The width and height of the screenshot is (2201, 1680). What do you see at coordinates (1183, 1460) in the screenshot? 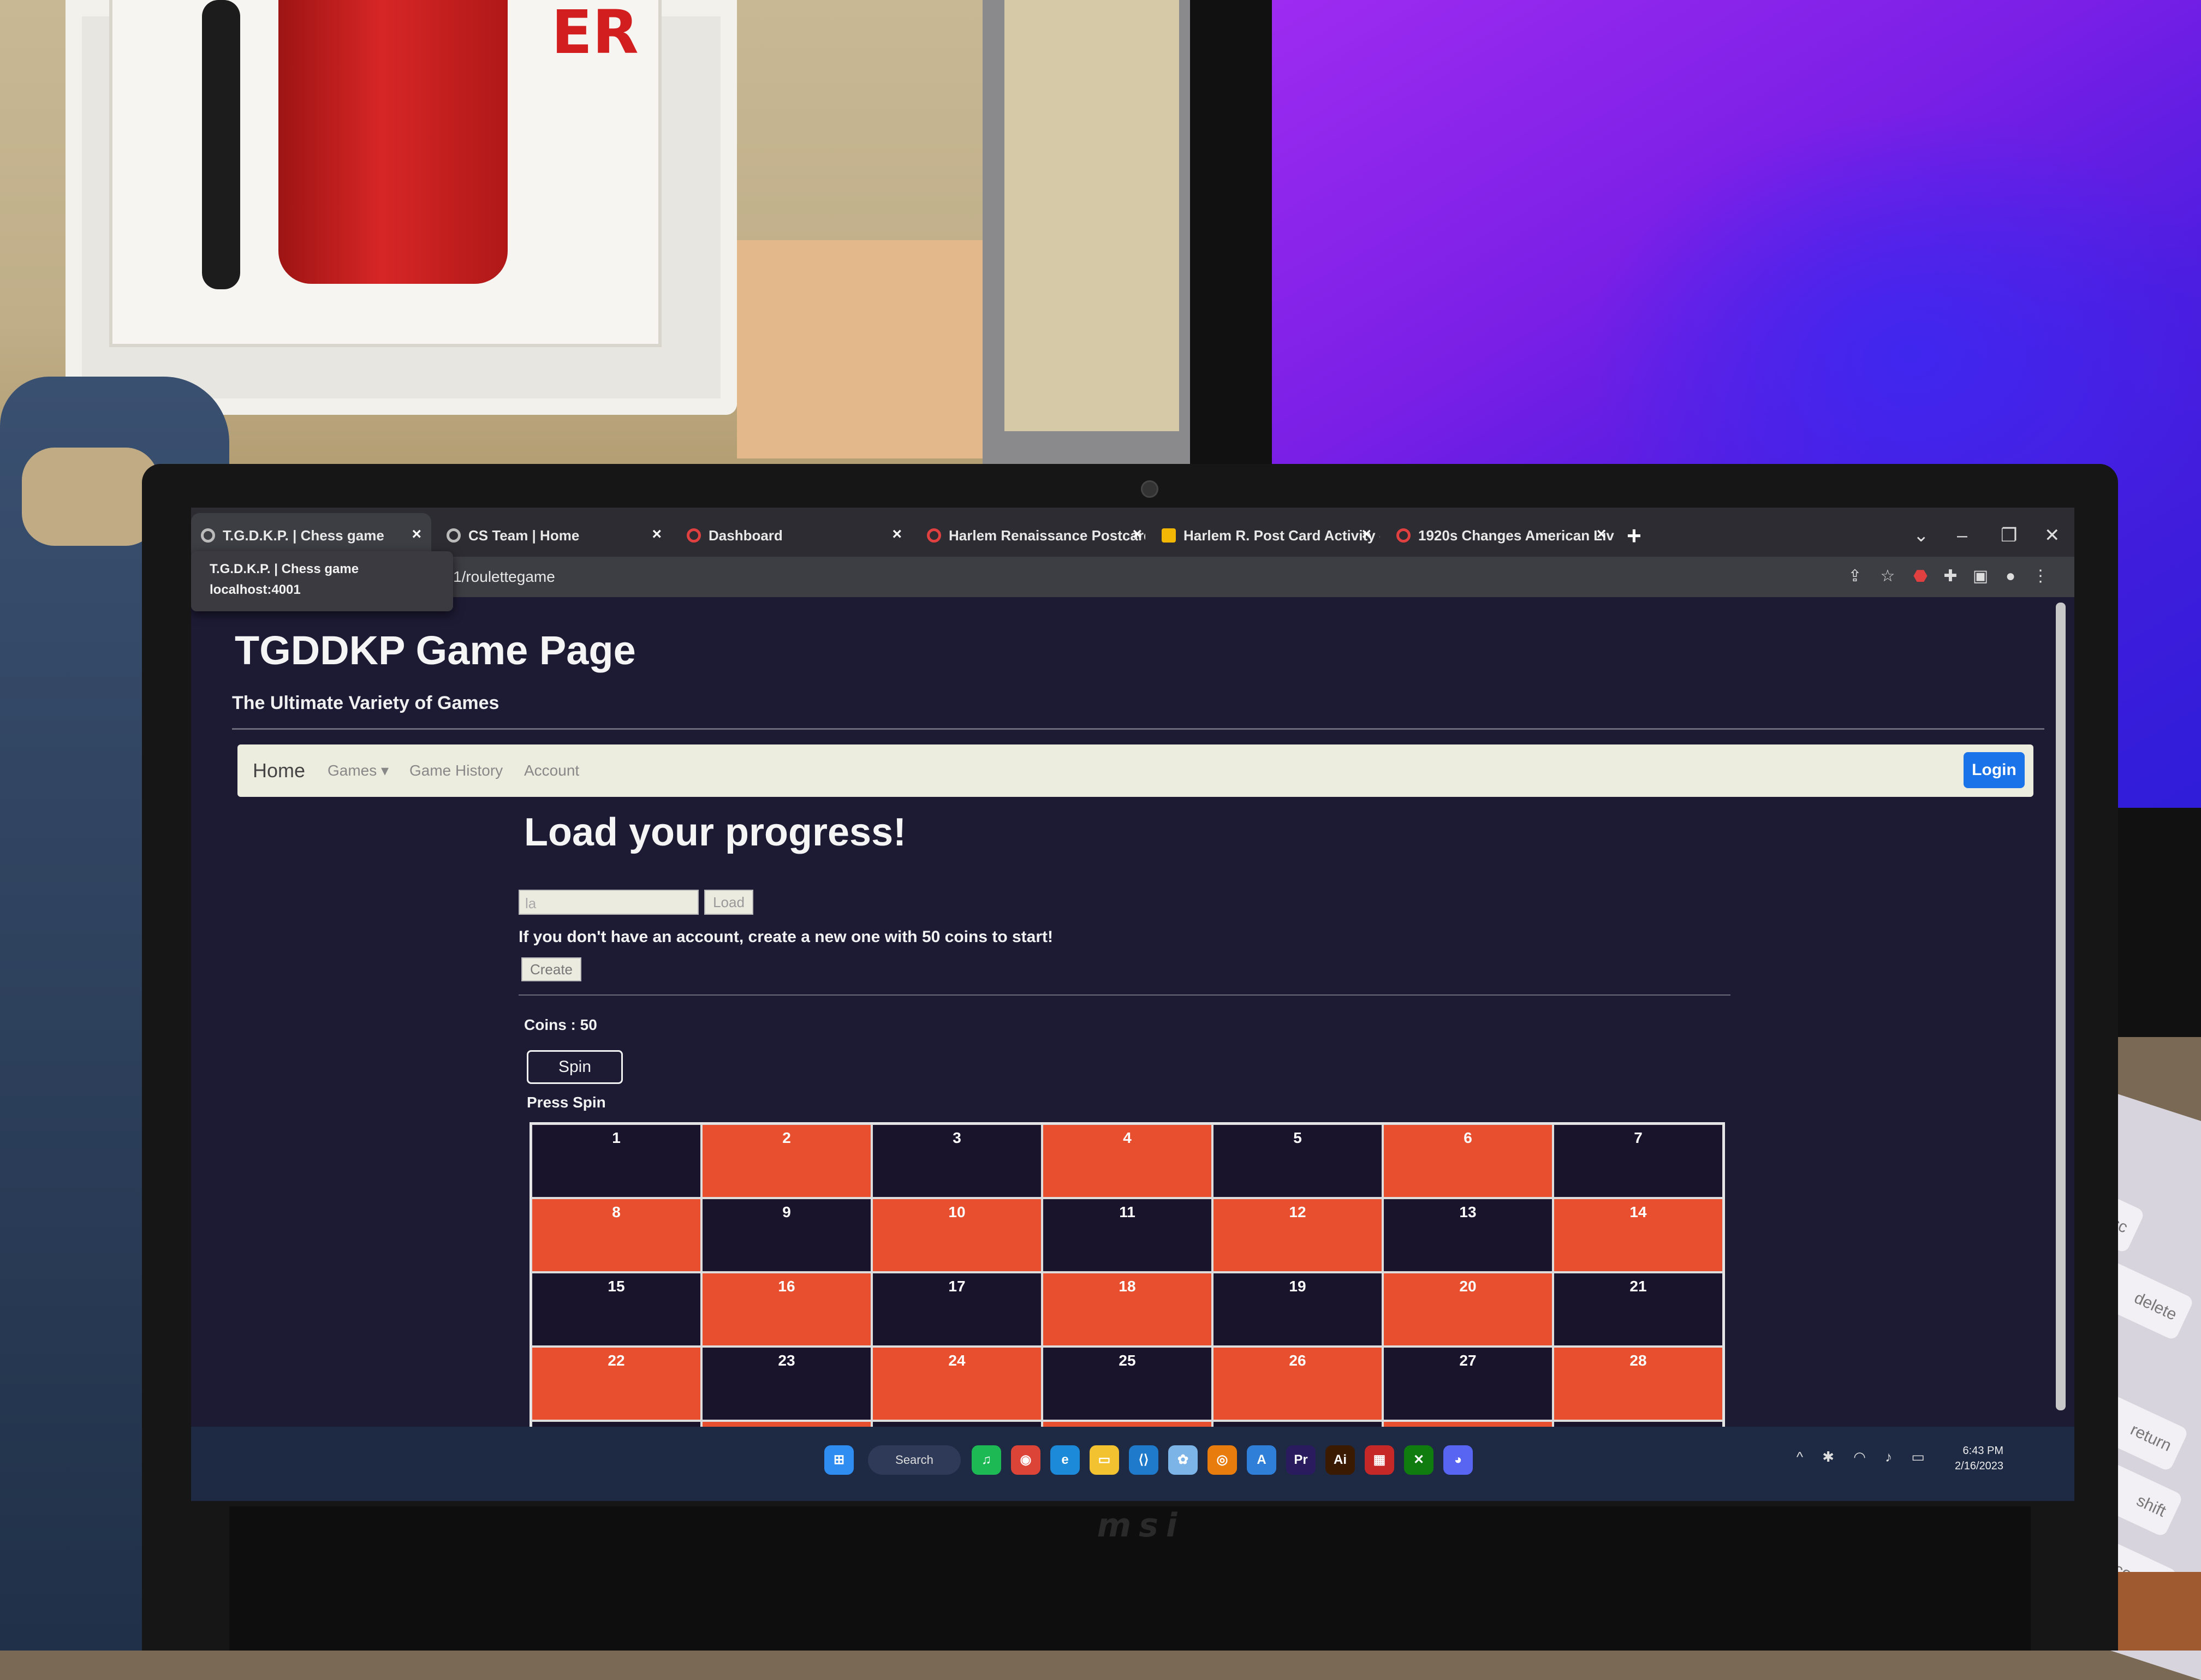
I see `paint-icon: ✿` at bounding box center [1183, 1460].